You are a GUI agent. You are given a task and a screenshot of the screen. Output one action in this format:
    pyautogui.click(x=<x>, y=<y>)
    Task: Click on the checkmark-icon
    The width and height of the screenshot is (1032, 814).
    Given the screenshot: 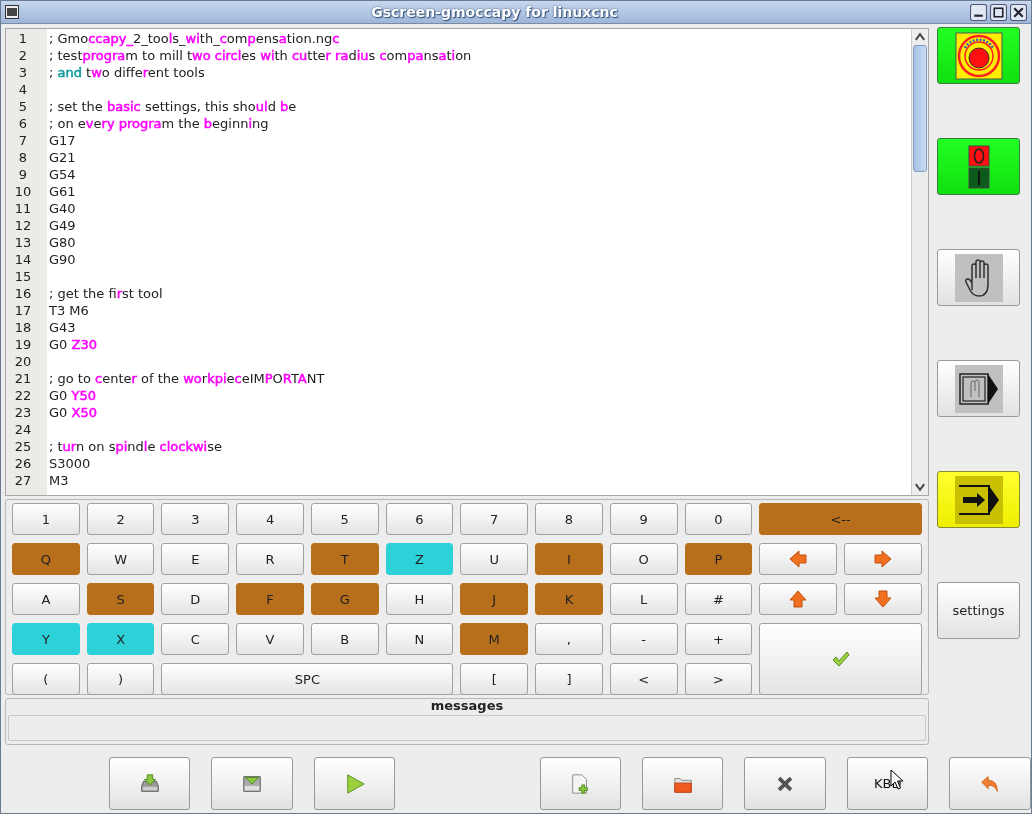 What is the action you would take?
    pyautogui.click(x=840, y=659)
    